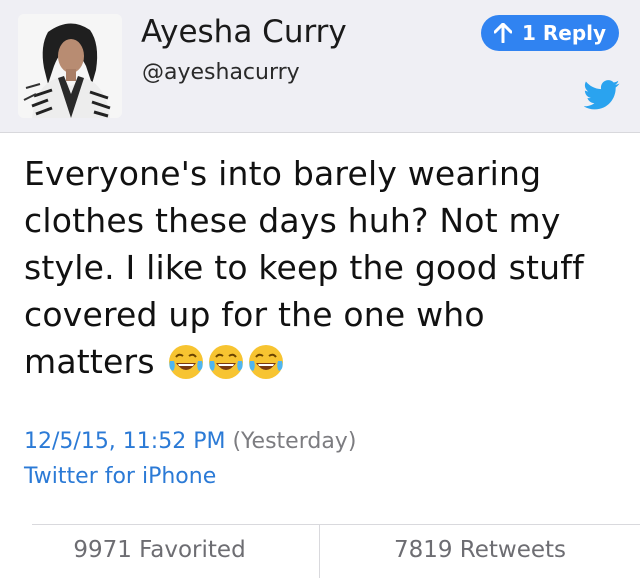 Image resolution: width=640 pixels, height=578 pixels. What do you see at coordinates (244, 32) in the screenshot?
I see `author-name: Ayesha Curry` at bounding box center [244, 32].